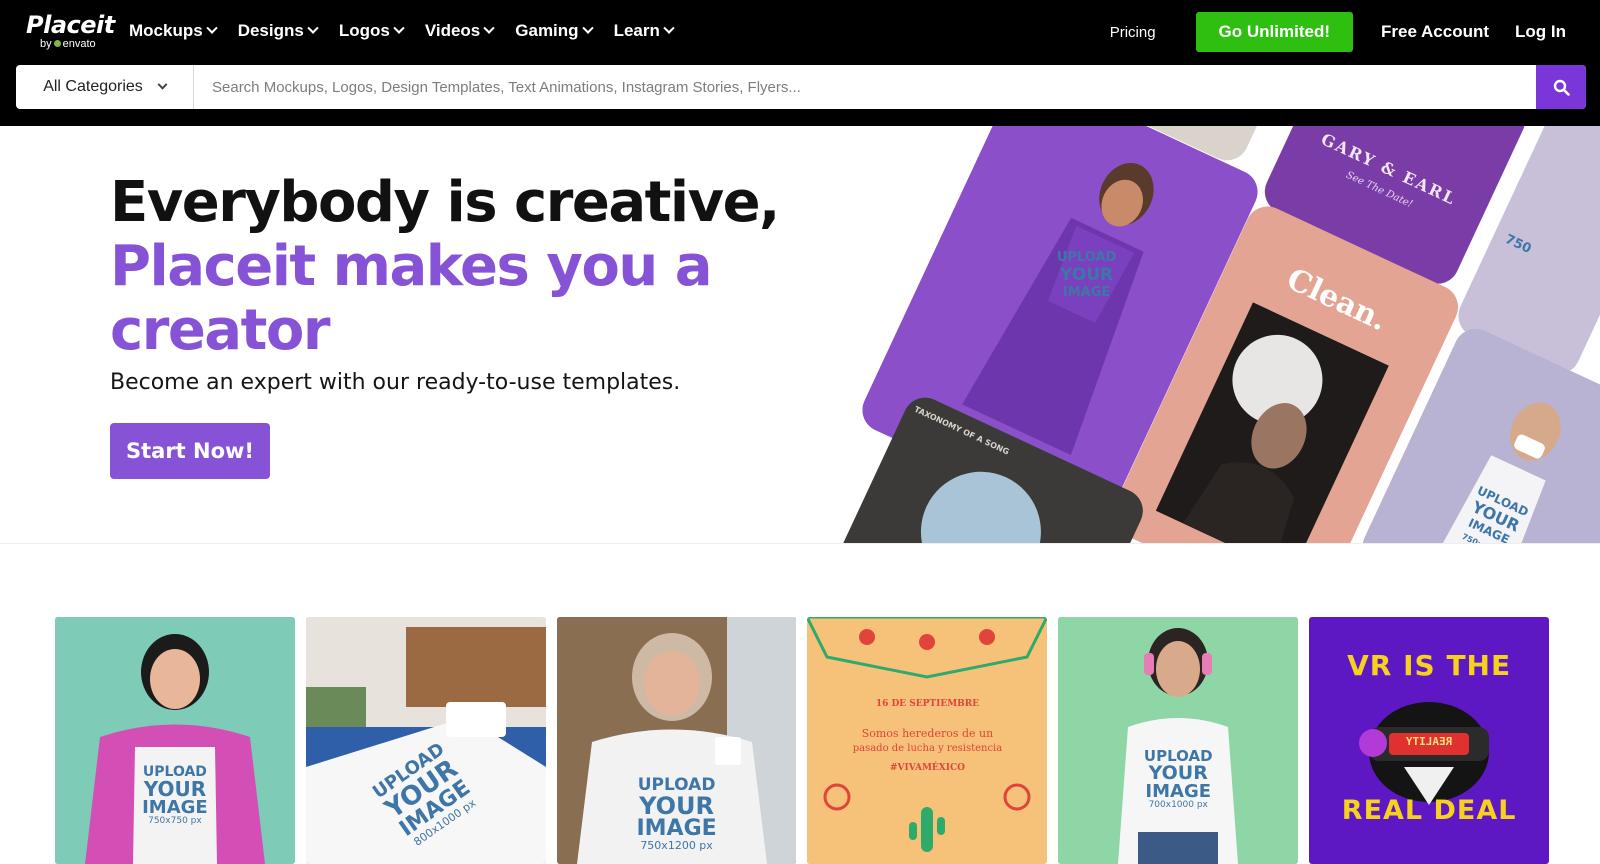 This screenshot has width=1600, height=864. Describe the element at coordinates (1086, 257) in the screenshot. I see `upload-word: UPLOAD` at that location.